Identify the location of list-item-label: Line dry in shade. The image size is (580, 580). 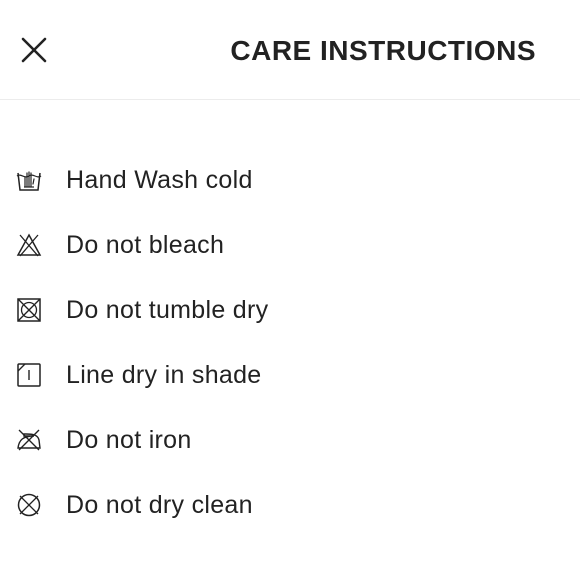
(164, 374).